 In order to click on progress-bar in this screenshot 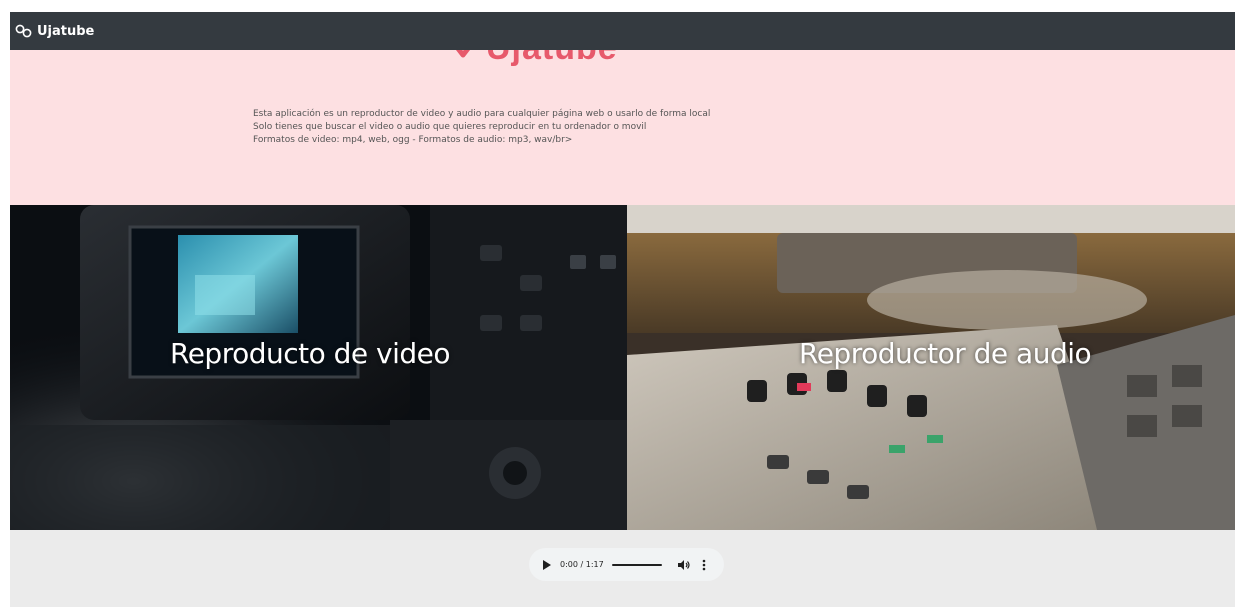, I will do `click(636, 564)`.